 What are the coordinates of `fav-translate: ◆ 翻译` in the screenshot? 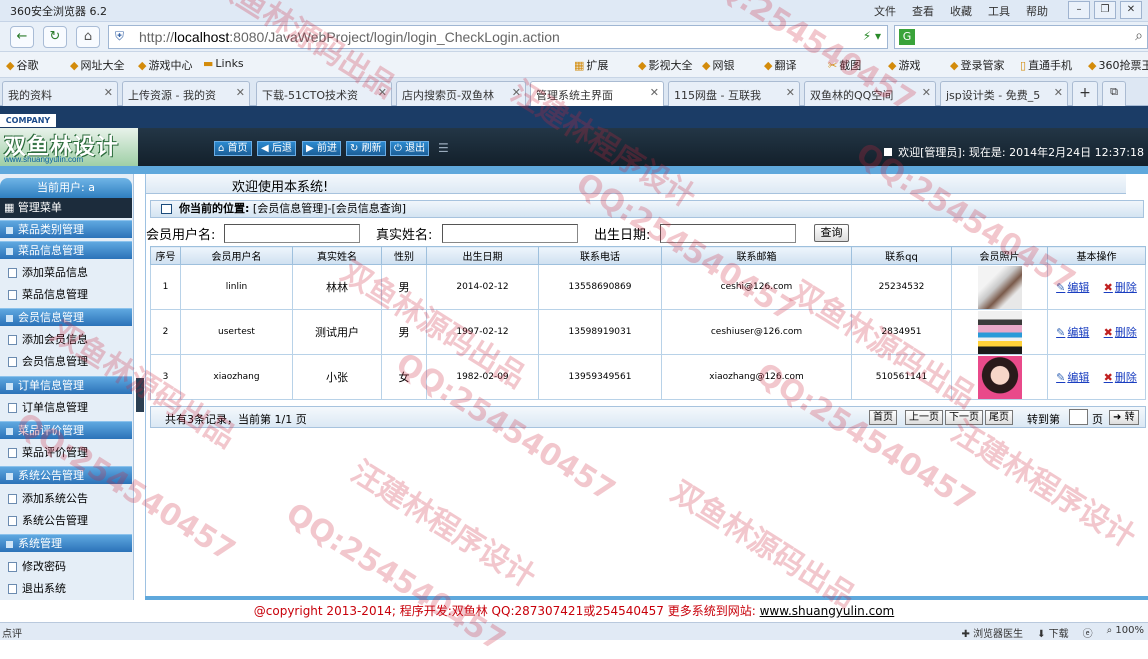 It's located at (780, 65).